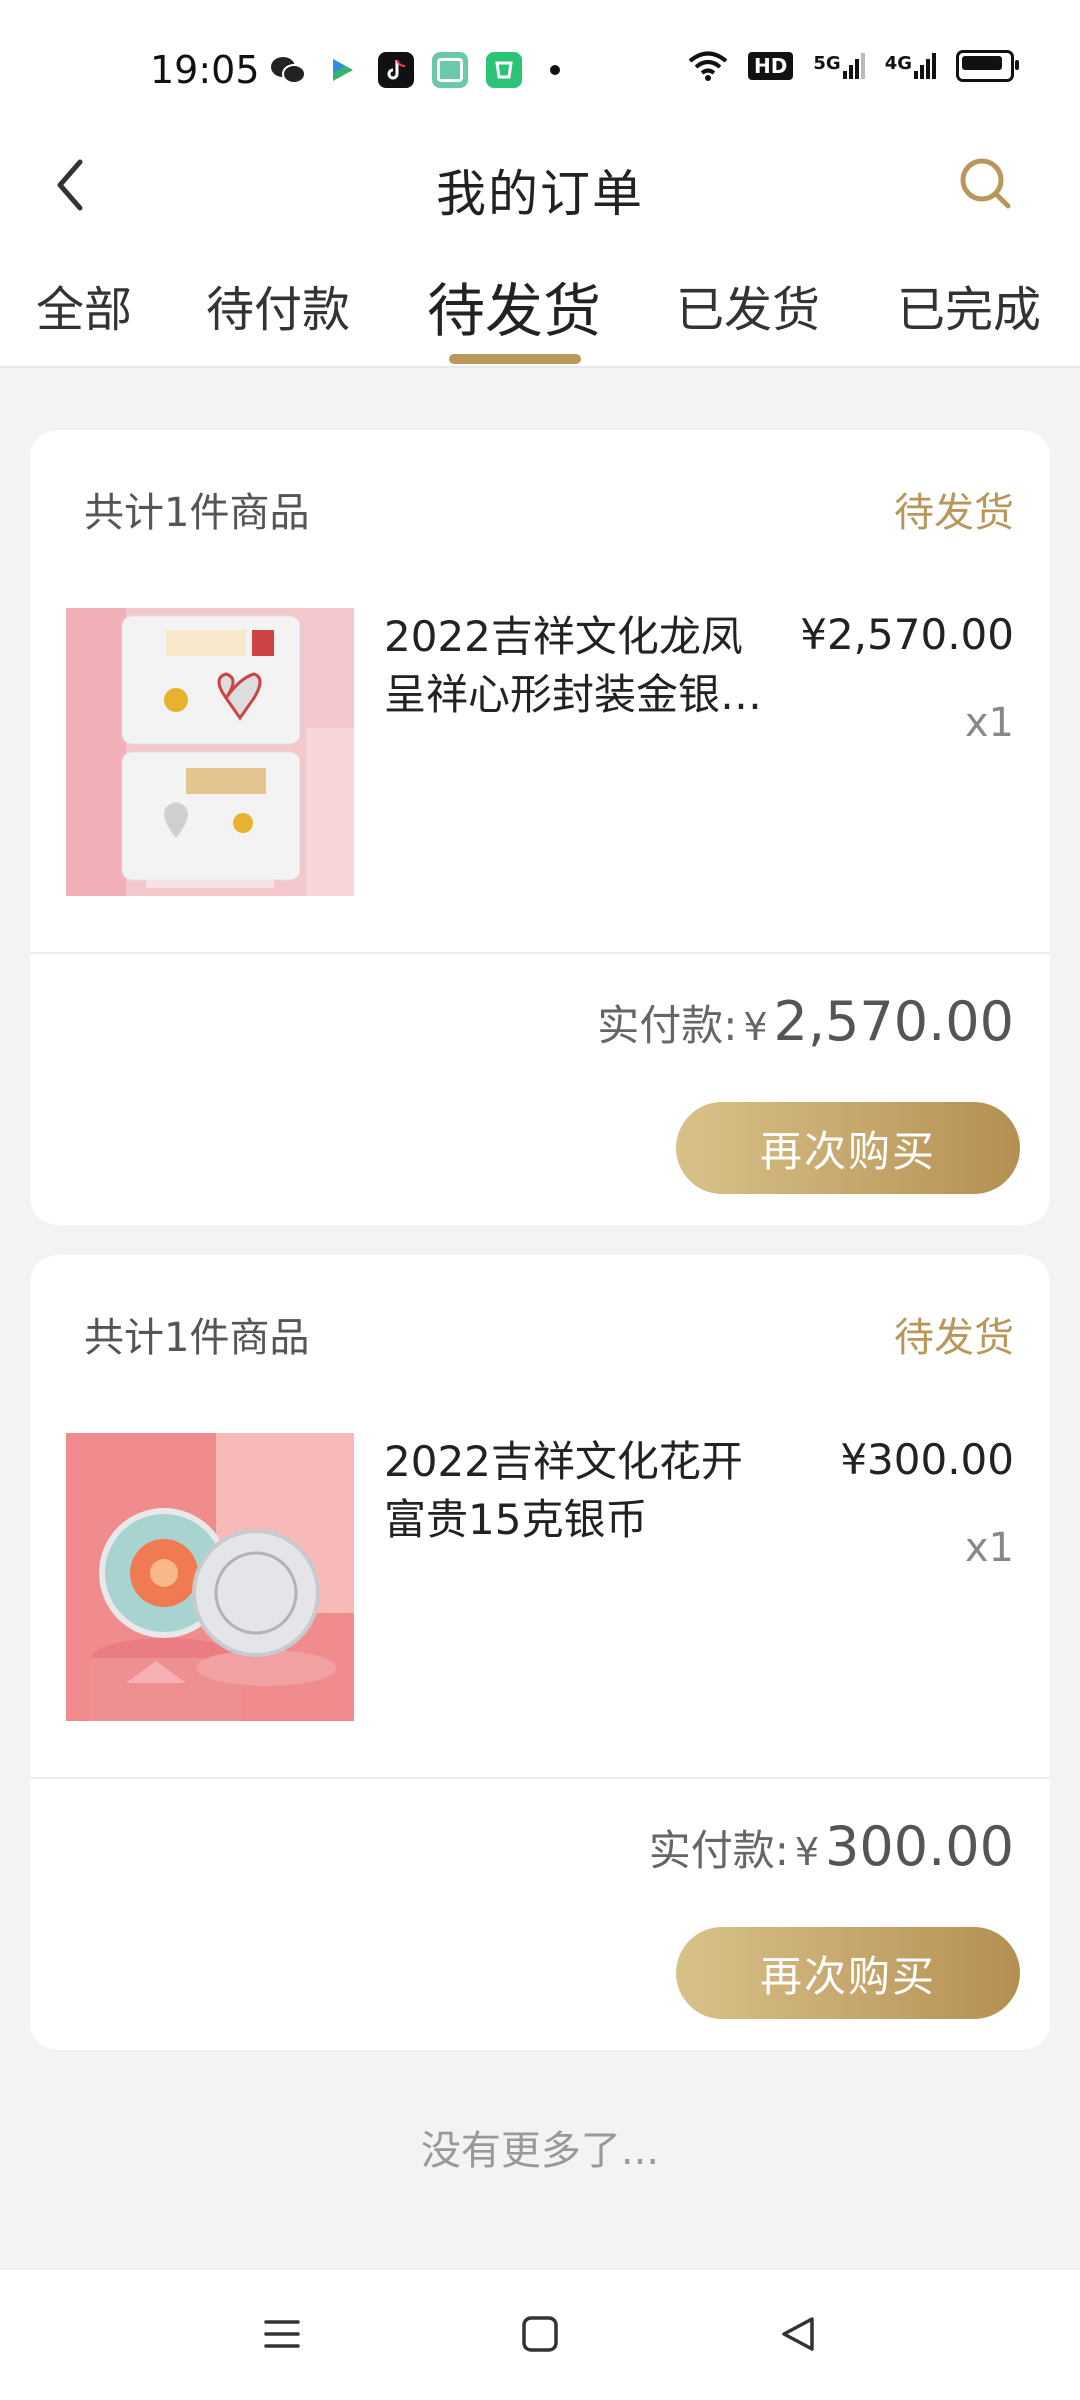 This screenshot has width=1080, height=2400. Describe the element at coordinates (927, 1459) in the screenshot. I see `product-price: ¥300.00` at that location.